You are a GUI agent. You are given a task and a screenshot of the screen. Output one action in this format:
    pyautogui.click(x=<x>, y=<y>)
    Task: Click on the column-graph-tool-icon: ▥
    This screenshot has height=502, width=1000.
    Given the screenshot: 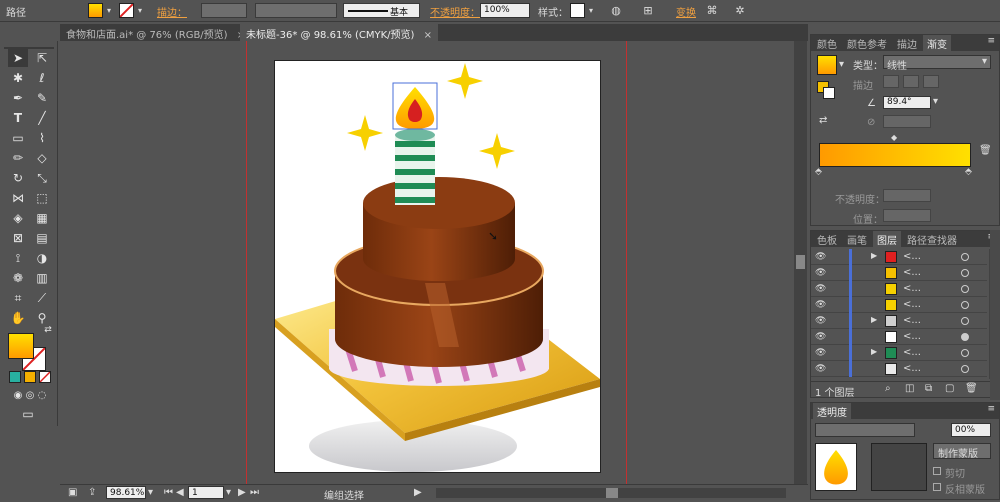 What is the action you would take?
    pyautogui.click(x=42, y=278)
    